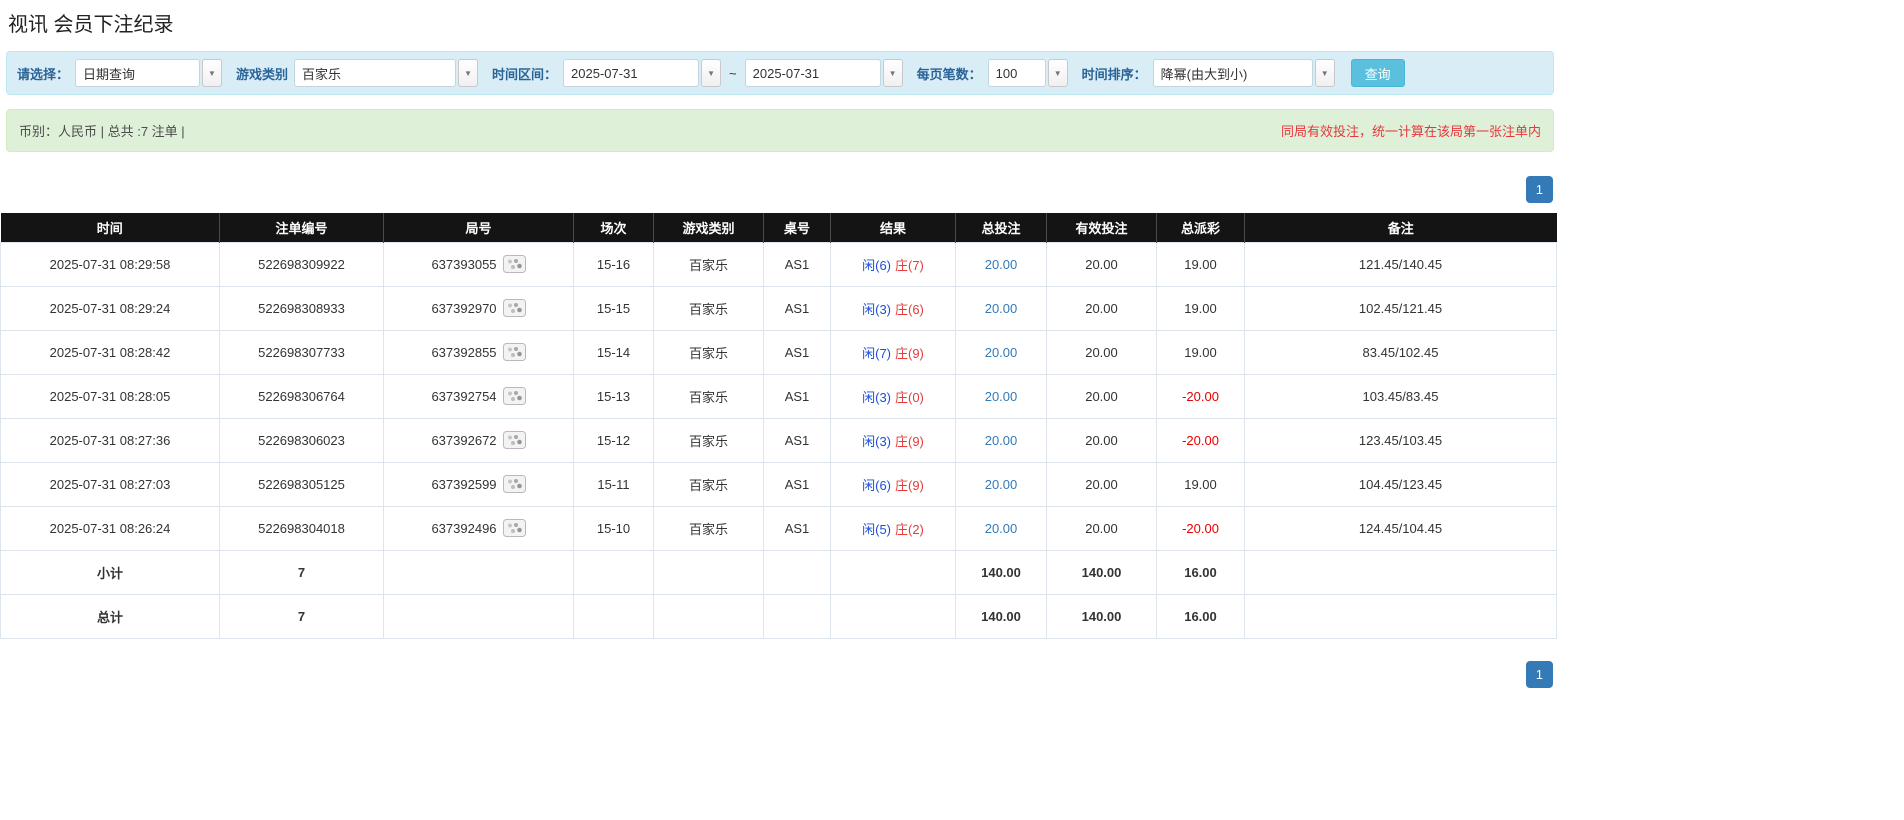  What do you see at coordinates (909, 397) in the screenshot?
I see `banker-result: 庄(0)` at bounding box center [909, 397].